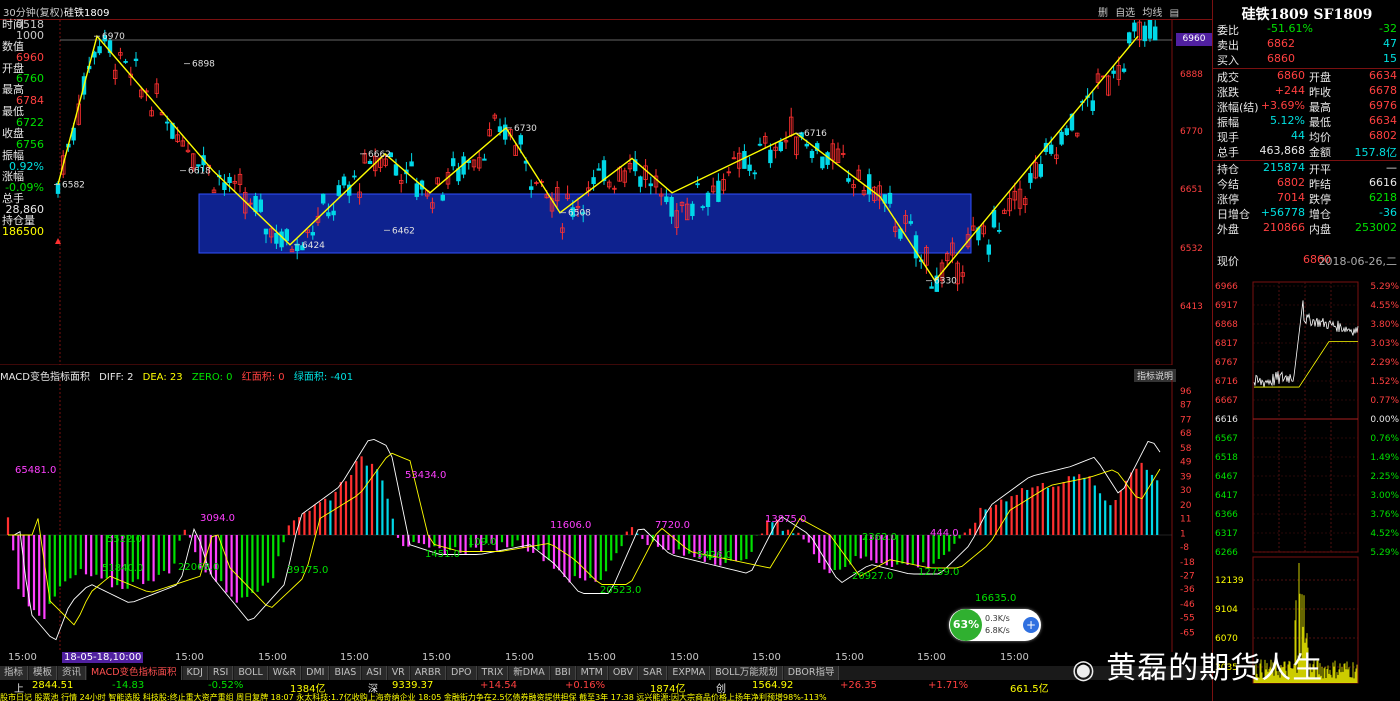 Image resolution: width=1400 pixels, height=701 pixels. Describe the element at coordinates (811, 673) in the screenshot. I see `tab-22: DBOR指导` at that location.